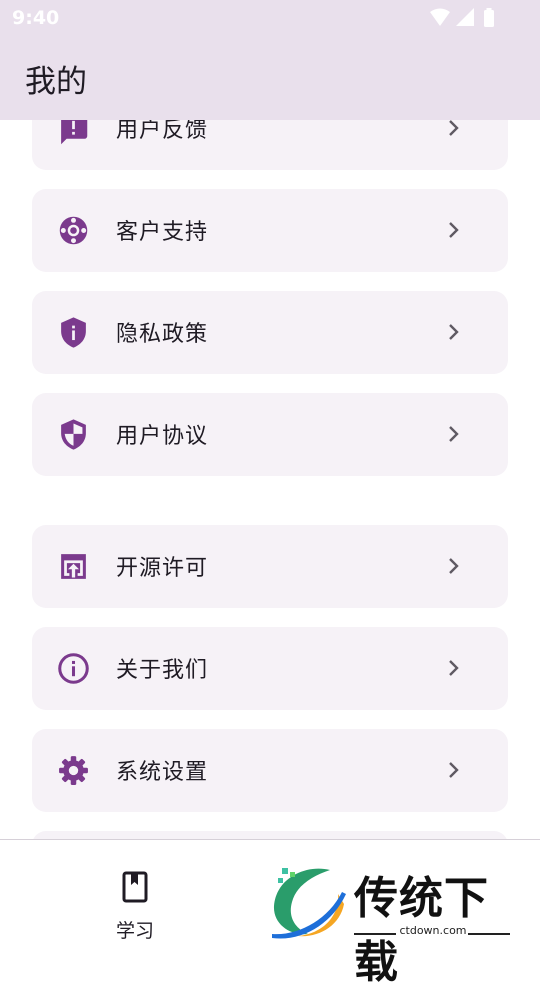  What do you see at coordinates (270, 230) in the screenshot?
I see `menu-item-support: 客户支持` at bounding box center [270, 230].